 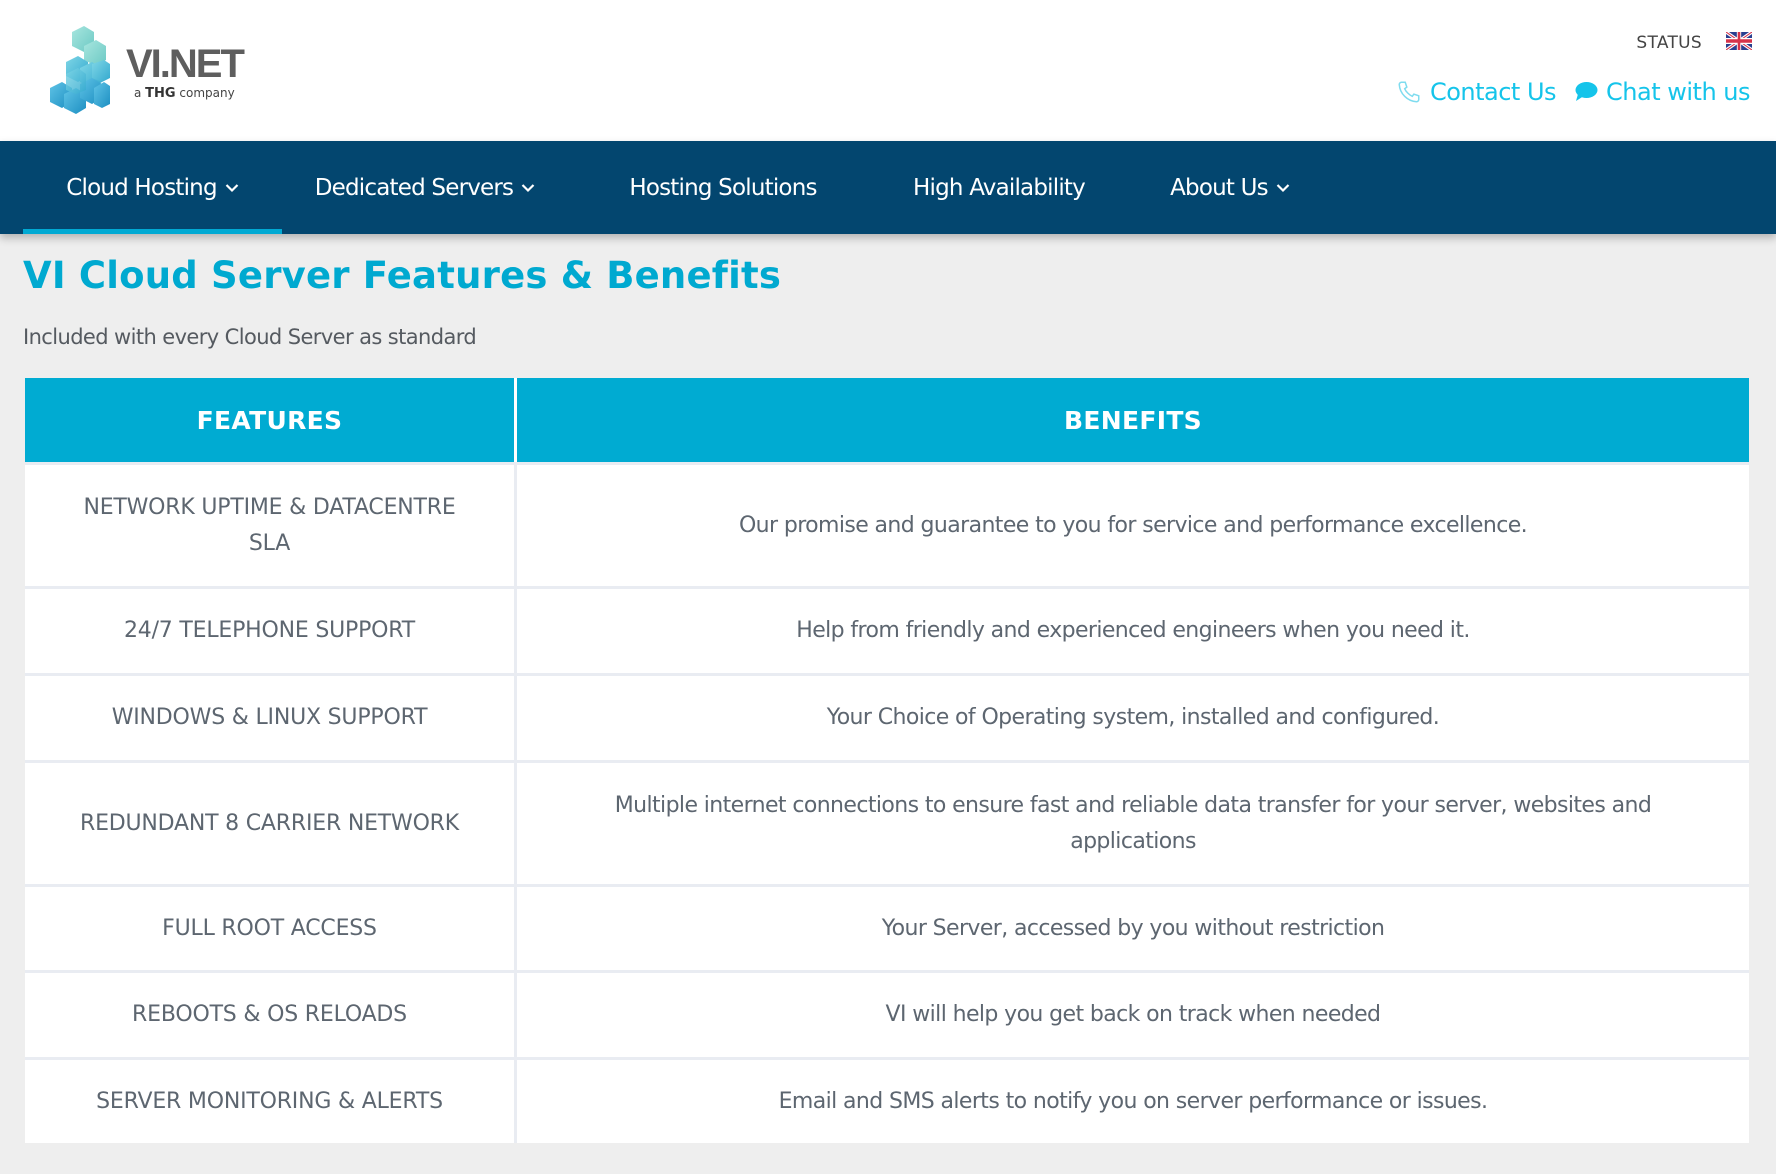 I want to click on feature-cell: REDUNDANT 8 CARRIER NETWORK, so click(x=271, y=822).